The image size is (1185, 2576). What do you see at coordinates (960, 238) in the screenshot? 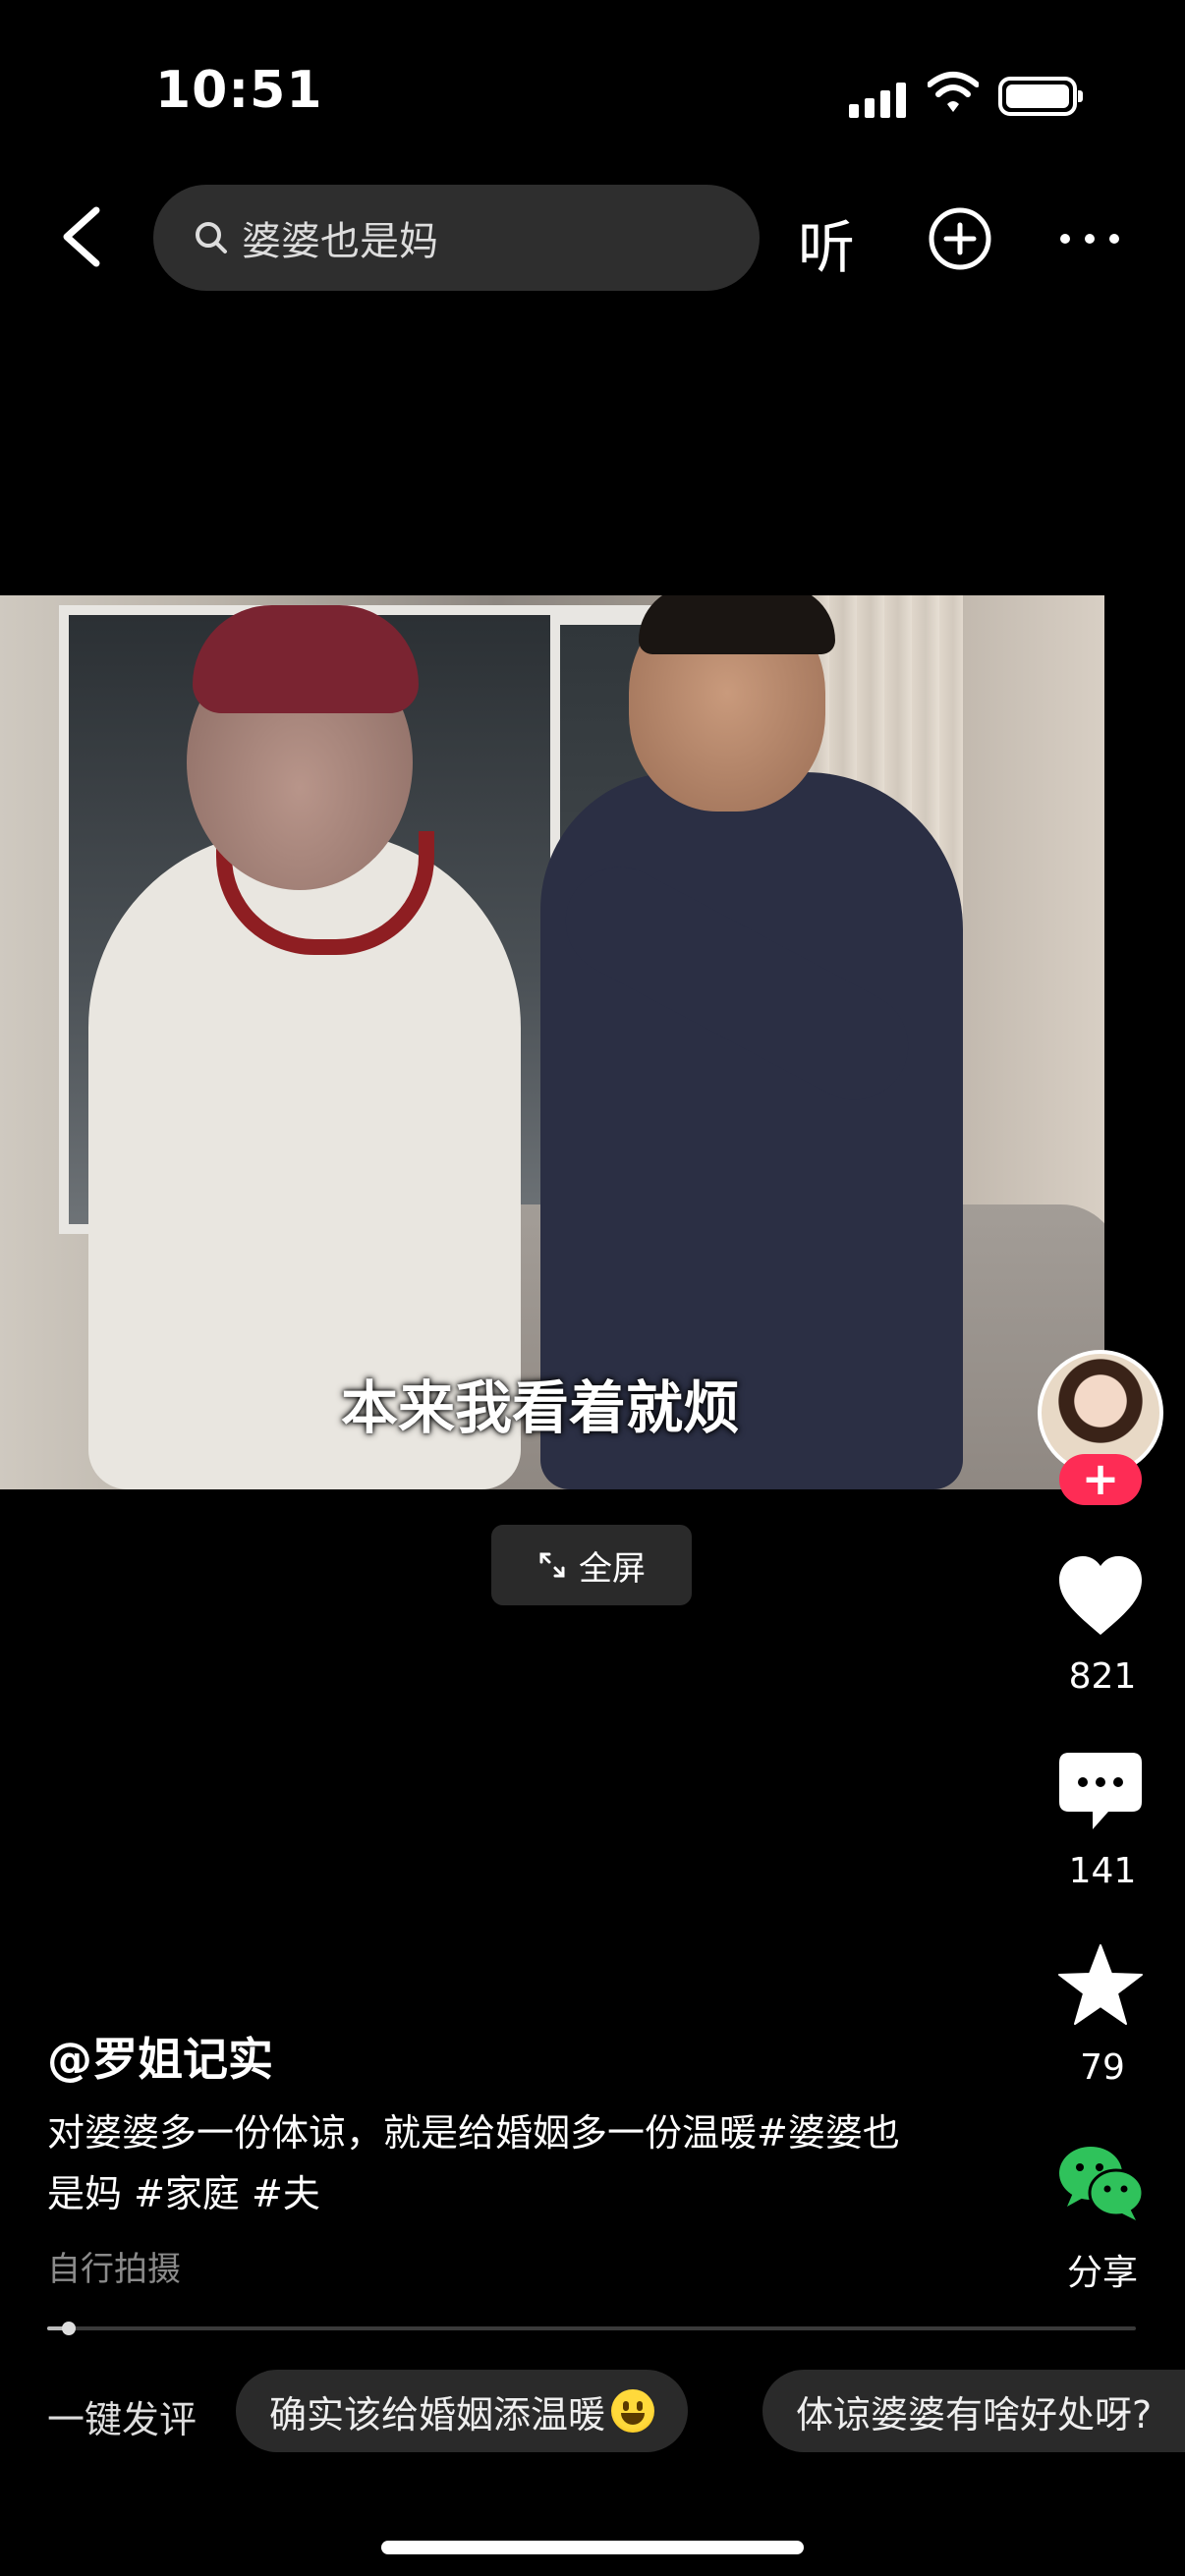
I see `add-circle-icon` at bounding box center [960, 238].